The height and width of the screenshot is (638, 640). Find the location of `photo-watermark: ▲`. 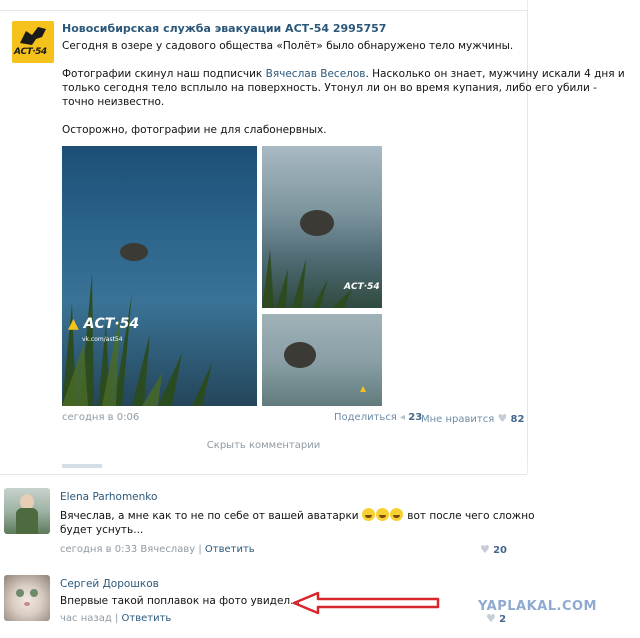

photo-watermark: ▲ is located at coordinates (363, 388).